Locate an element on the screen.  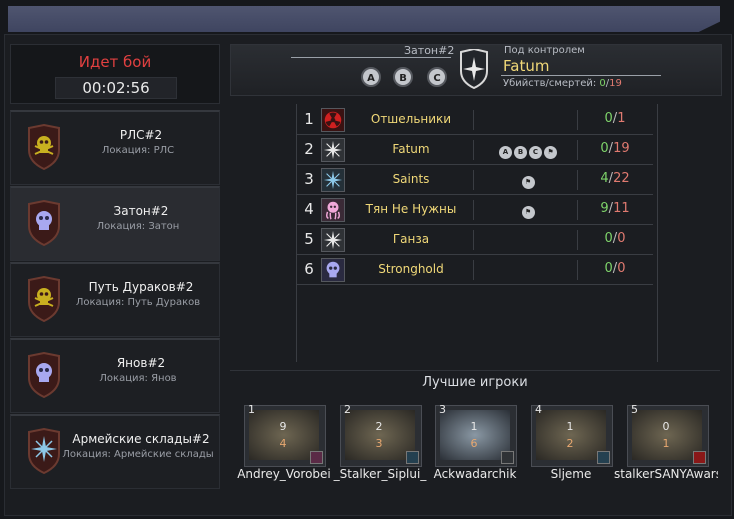
battle-timer: 00:02:56 is located at coordinates (116, 88).